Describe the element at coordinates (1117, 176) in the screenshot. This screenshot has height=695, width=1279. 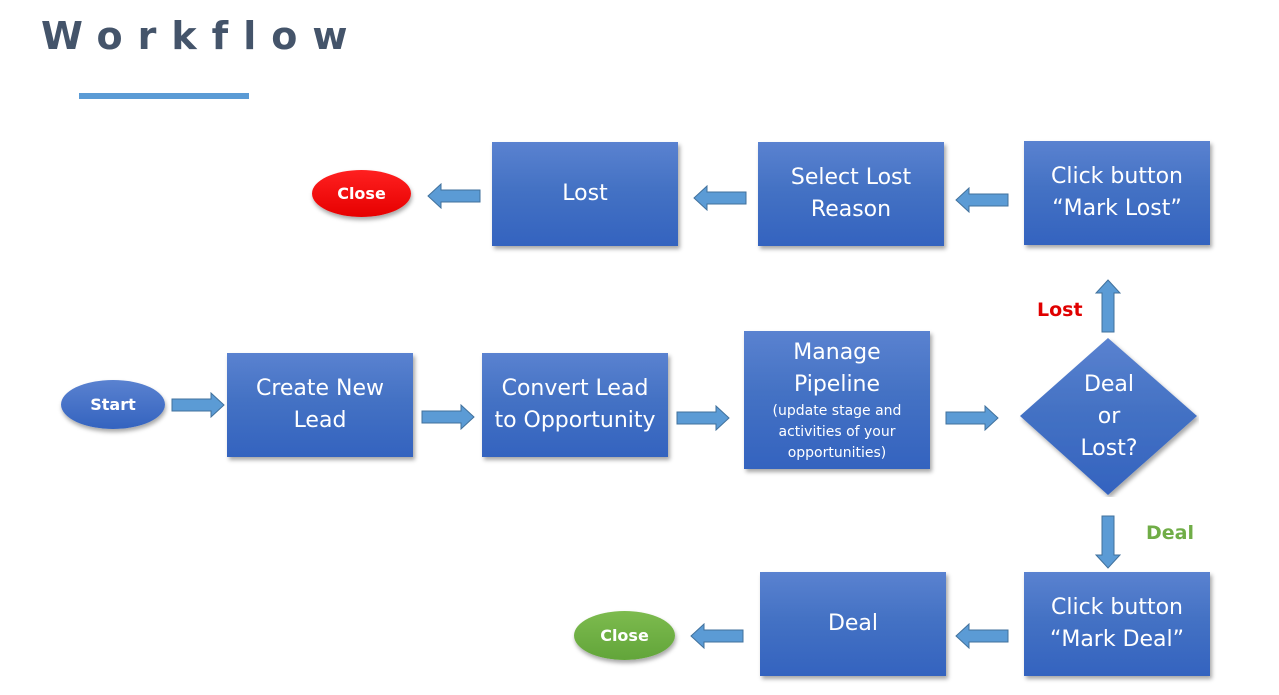
I see `mark-lost-line1: Click button` at that location.